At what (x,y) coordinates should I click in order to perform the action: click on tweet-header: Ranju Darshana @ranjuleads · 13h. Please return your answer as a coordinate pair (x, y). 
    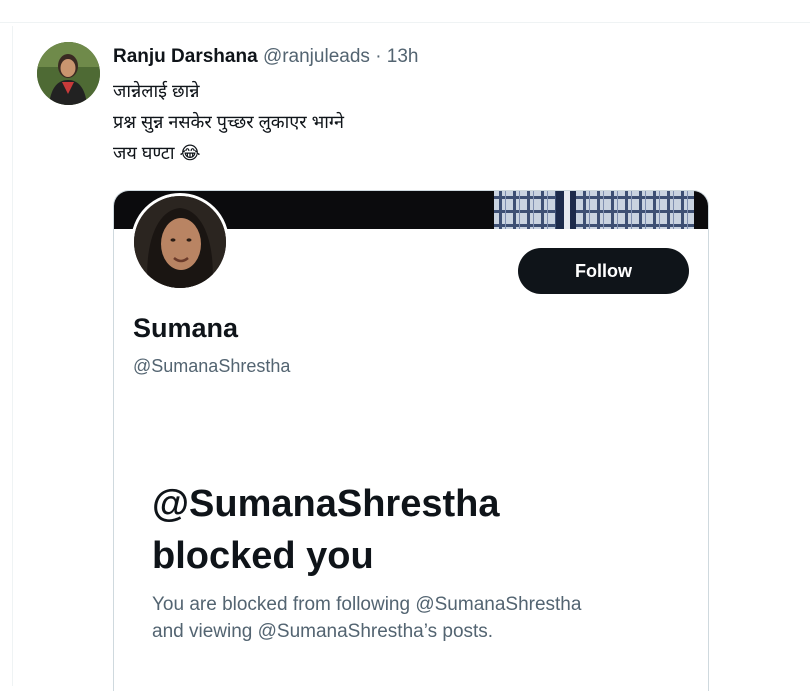
    Looking at the image, I should click on (266, 59).